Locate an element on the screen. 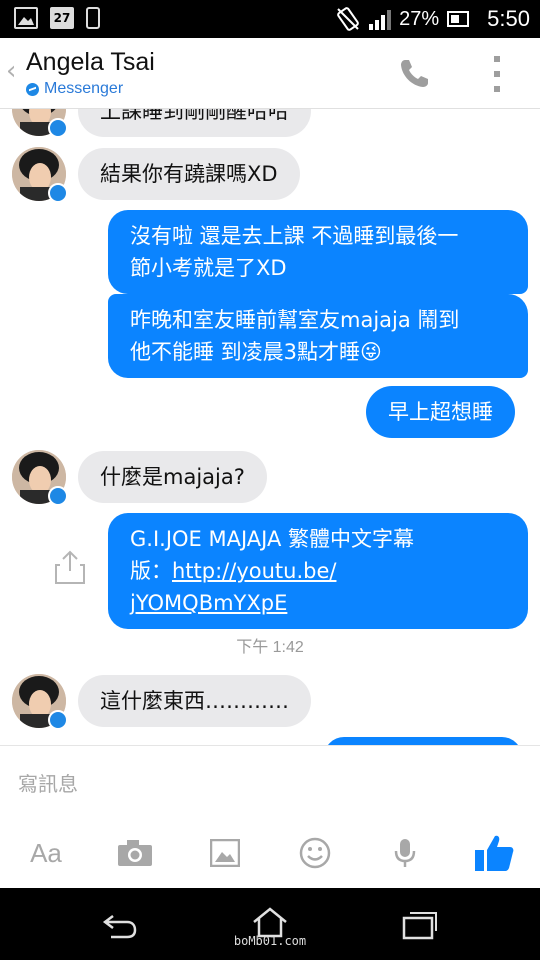  messenger-subtitle: Messenger is located at coordinates (74, 89).